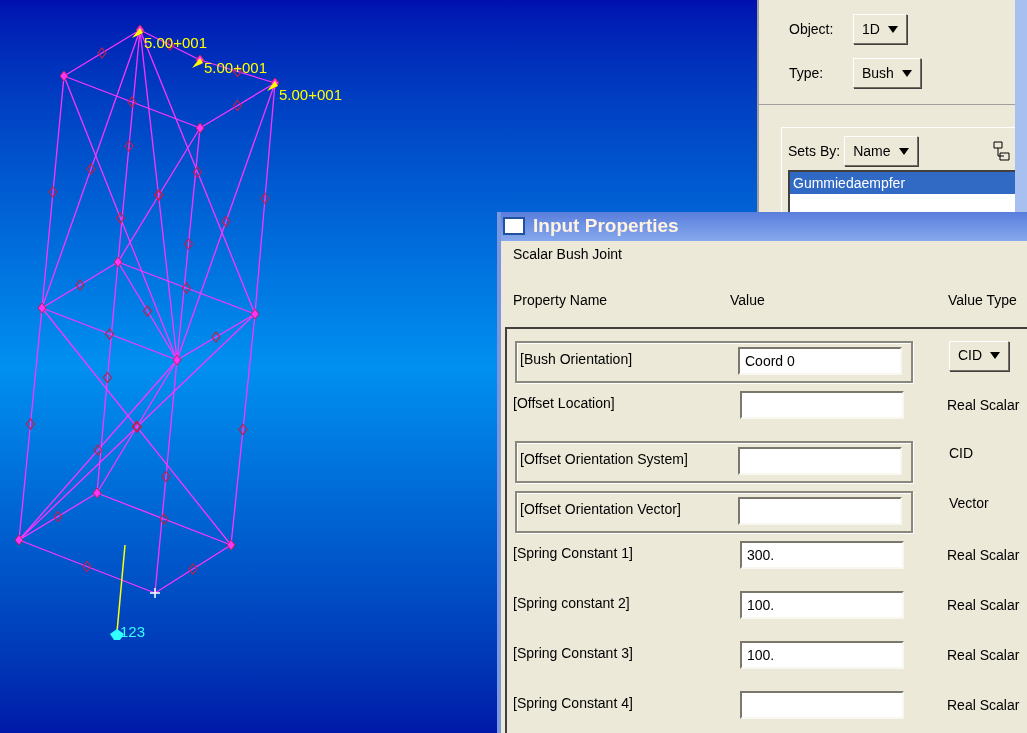 Image resolution: width=1027 pixels, height=733 pixels. Describe the element at coordinates (887, 73) in the screenshot. I see `dropdown: Bush` at that location.